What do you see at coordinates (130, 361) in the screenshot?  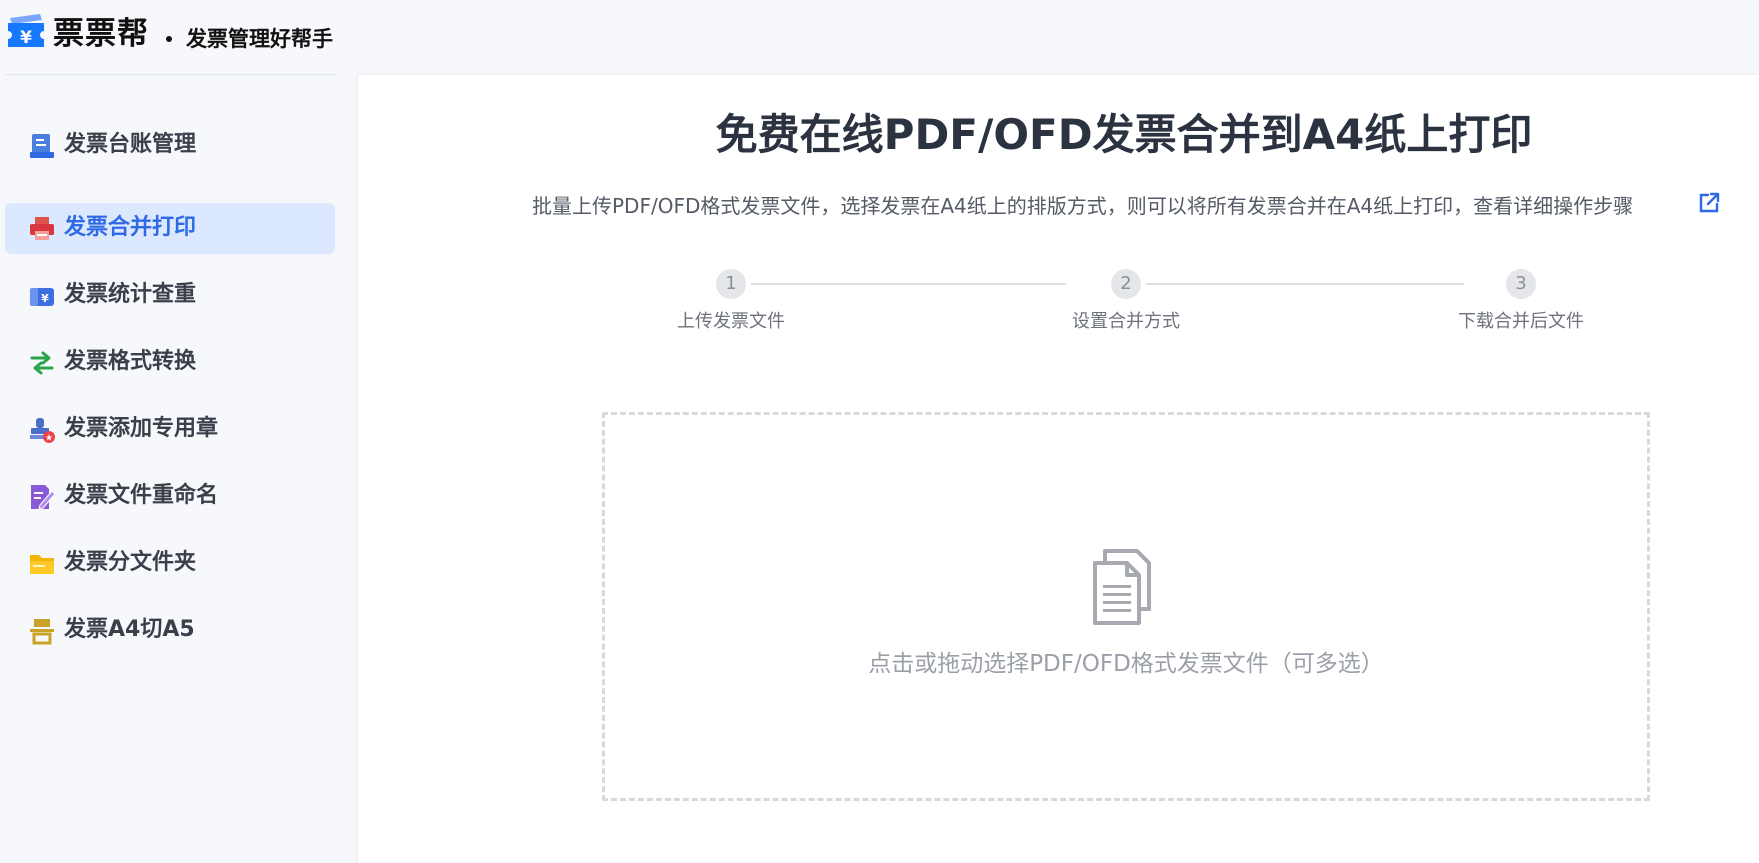 I see `sidebar-item-label: 发票格式转换` at bounding box center [130, 361].